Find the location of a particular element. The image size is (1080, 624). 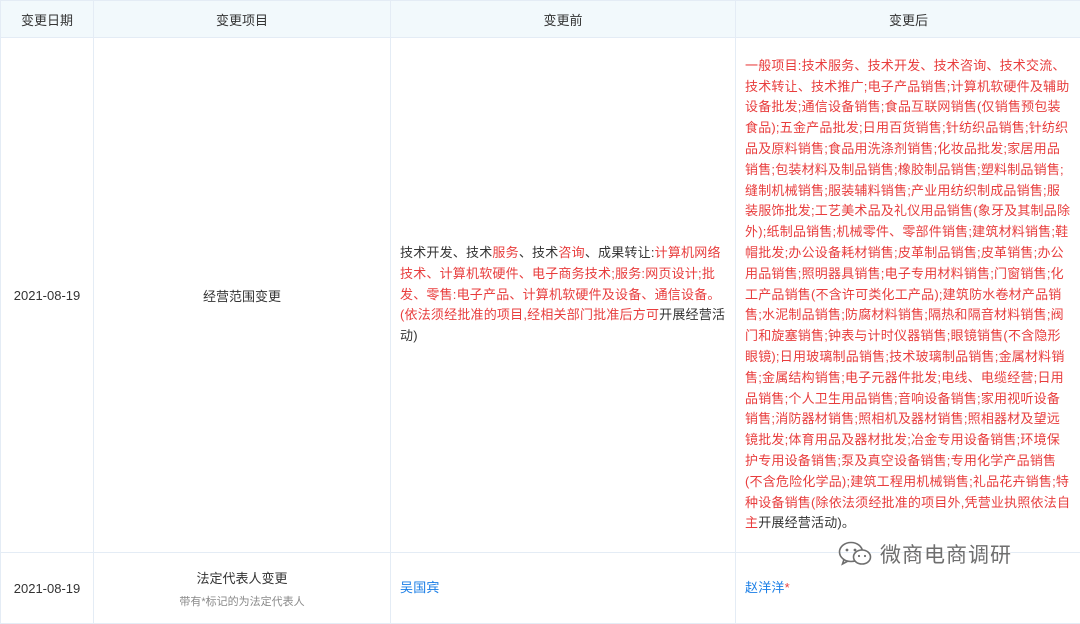

change-item: 法定代表人变更 is located at coordinates (241, 578).